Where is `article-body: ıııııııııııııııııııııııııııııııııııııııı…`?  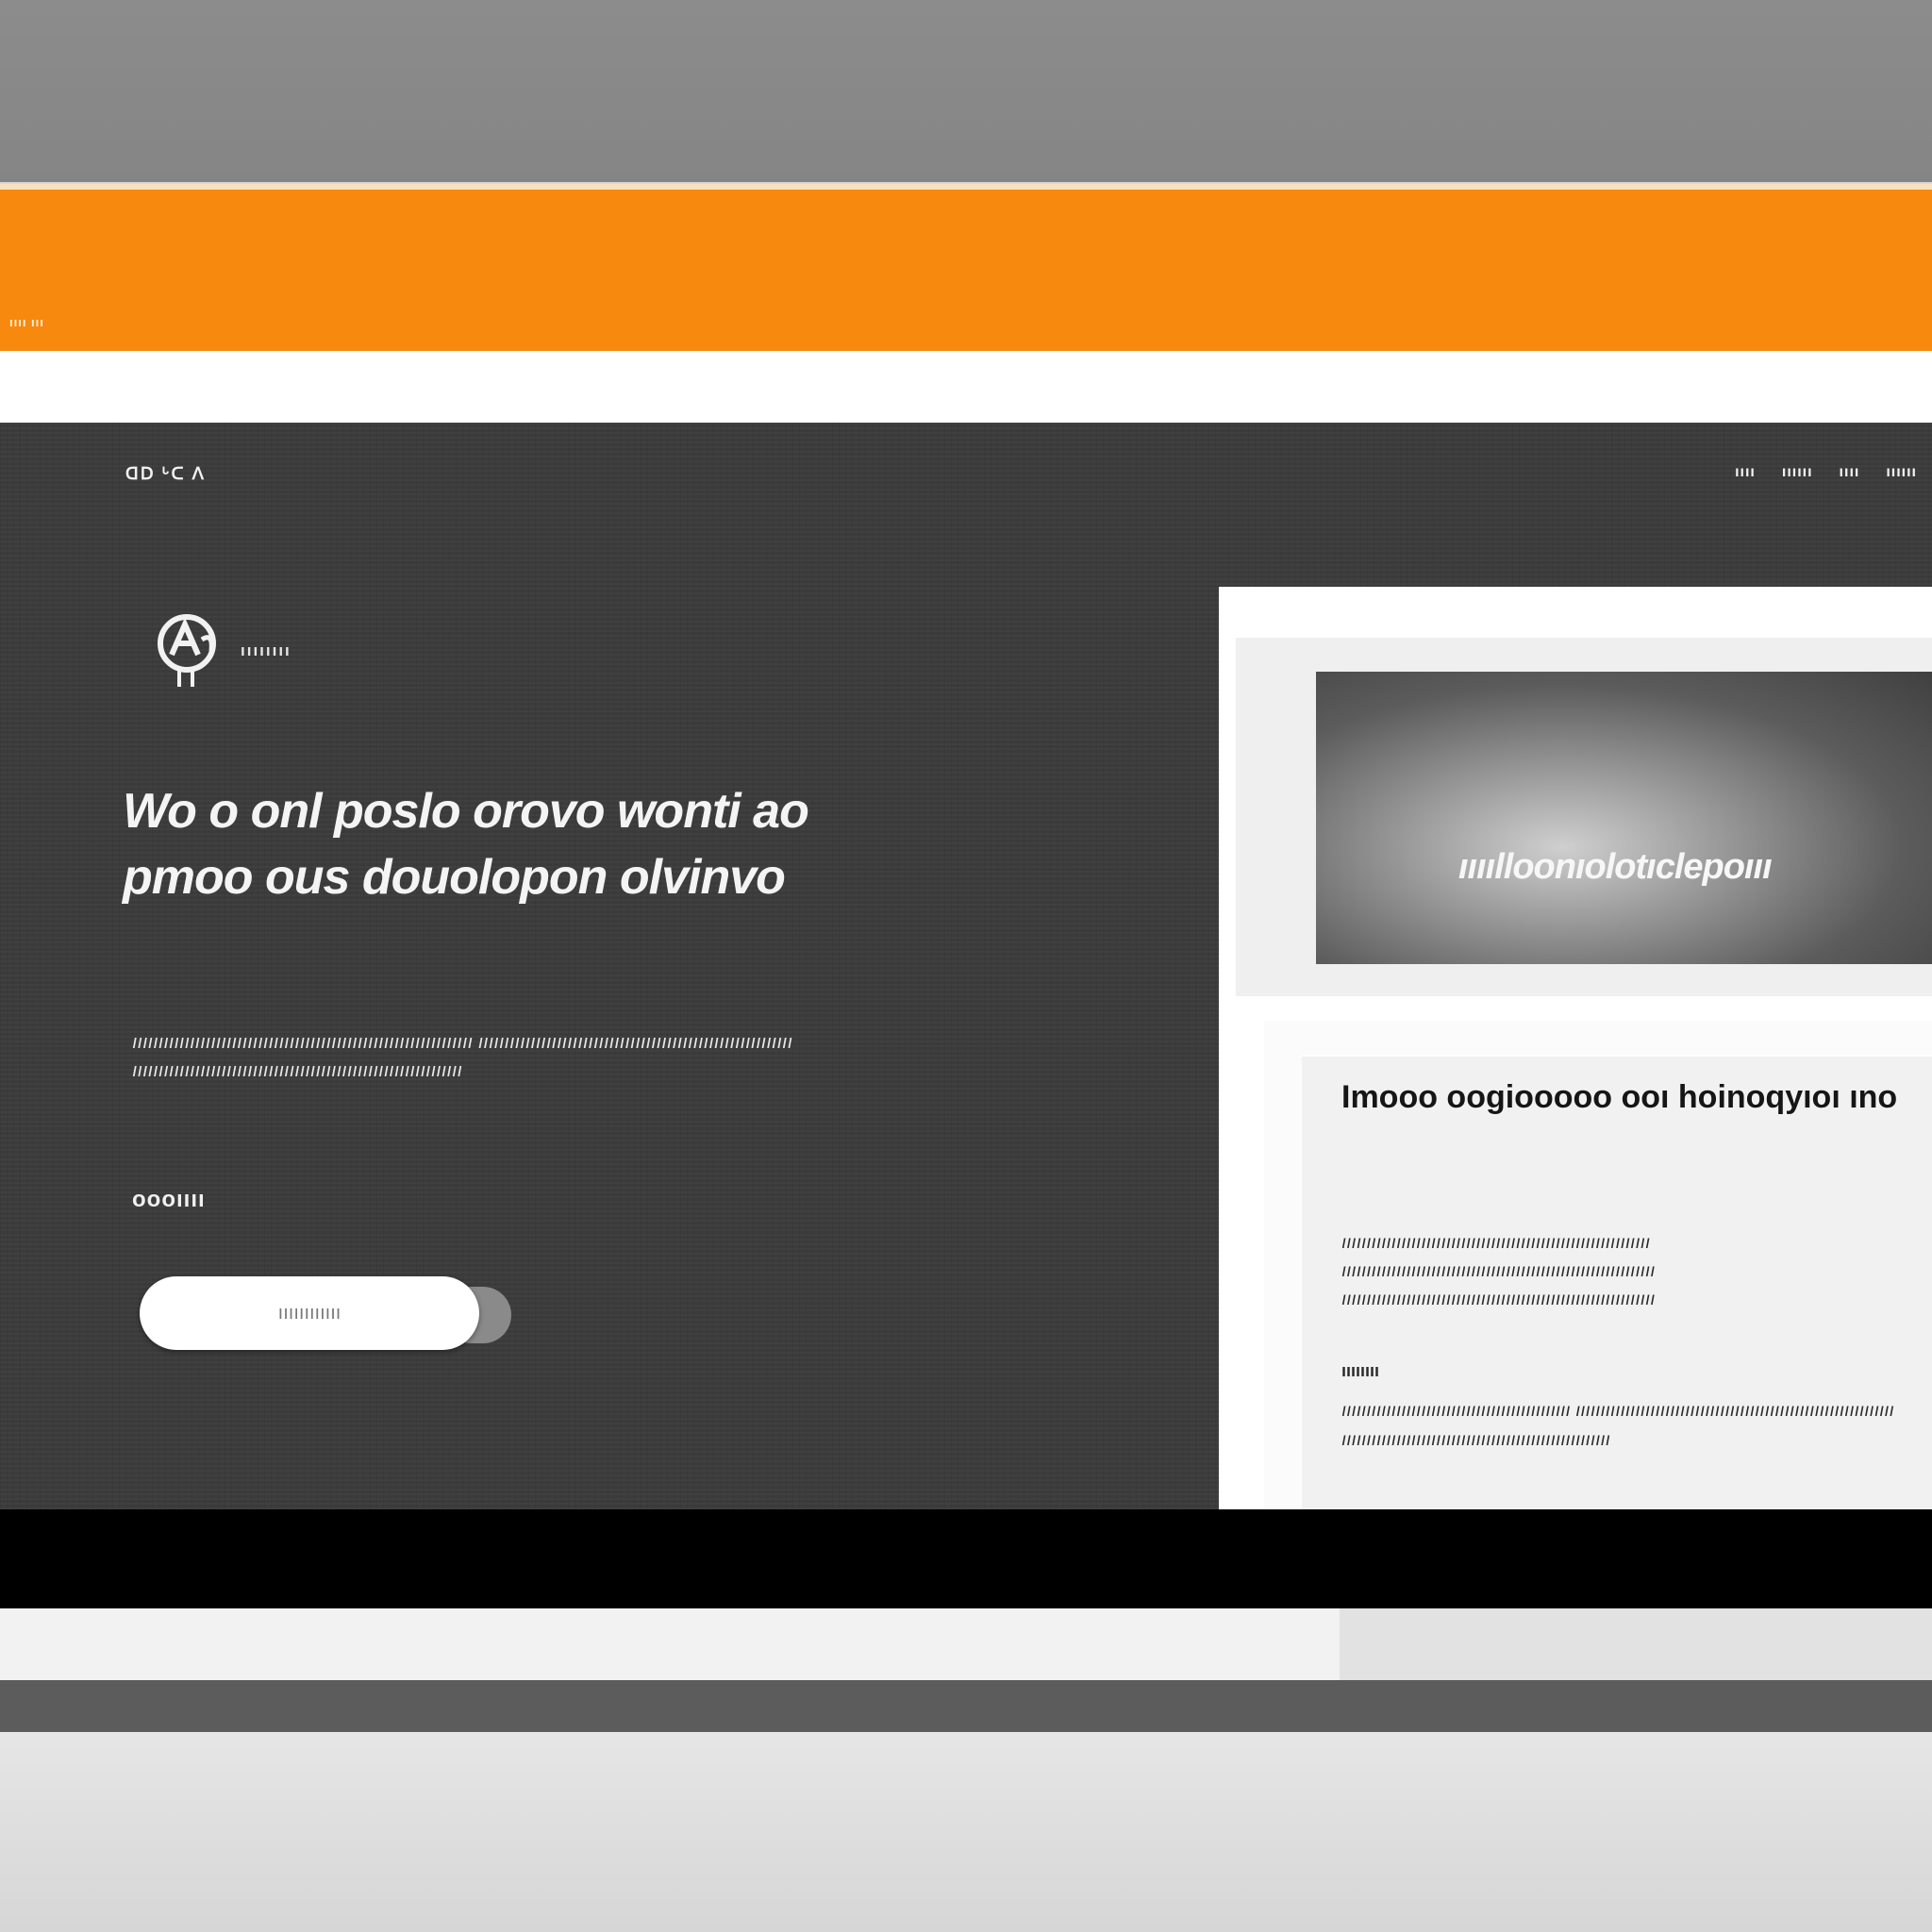
article-body: ıııııııııııııııııııııııııııııııııııııııı… is located at coordinates (1498, 1271).